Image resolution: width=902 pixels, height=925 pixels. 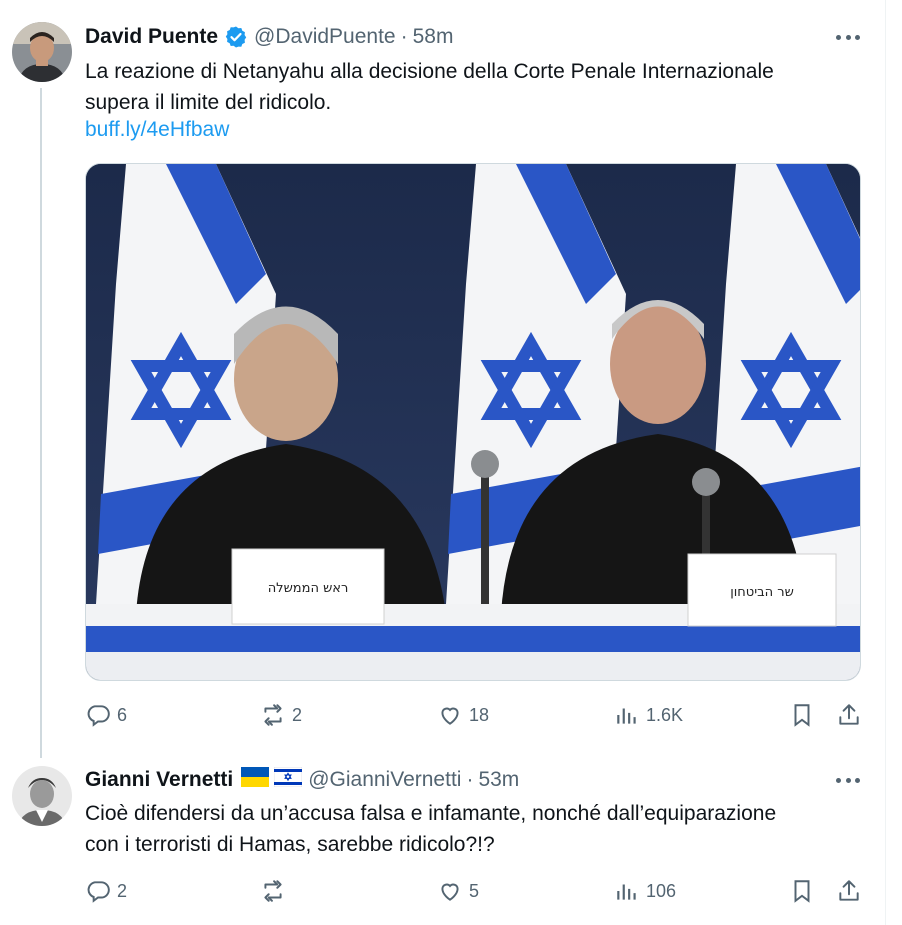 What do you see at coordinates (41, 423) in the screenshot?
I see `thread-connector` at bounding box center [41, 423].